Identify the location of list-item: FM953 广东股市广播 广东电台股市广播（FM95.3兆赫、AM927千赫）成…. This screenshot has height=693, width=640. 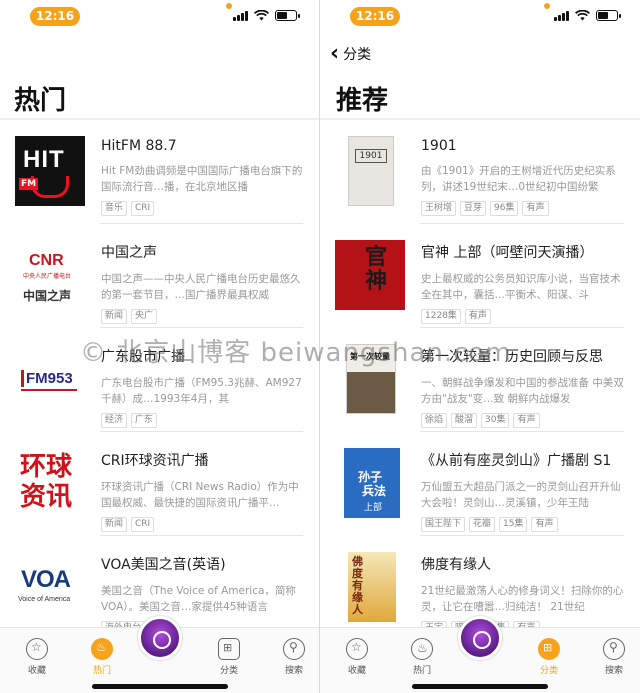
(159, 380).